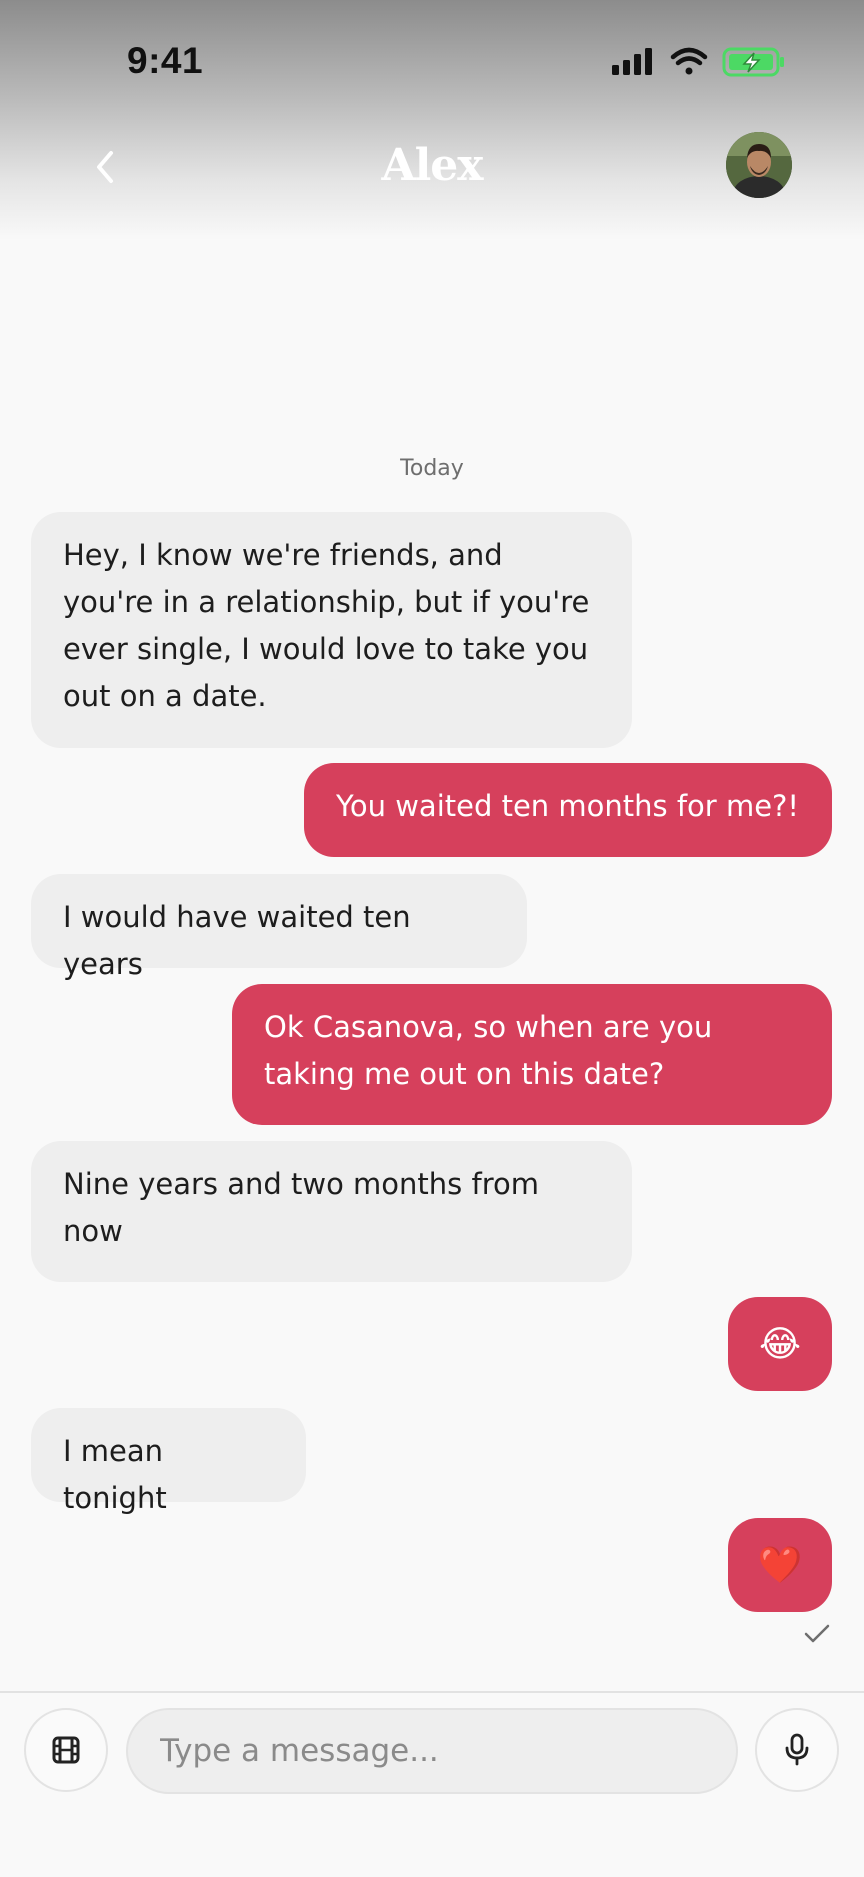 The image size is (864, 1877). What do you see at coordinates (432, 468) in the screenshot?
I see `date-separator: Today` at bounding box center [432, 468].